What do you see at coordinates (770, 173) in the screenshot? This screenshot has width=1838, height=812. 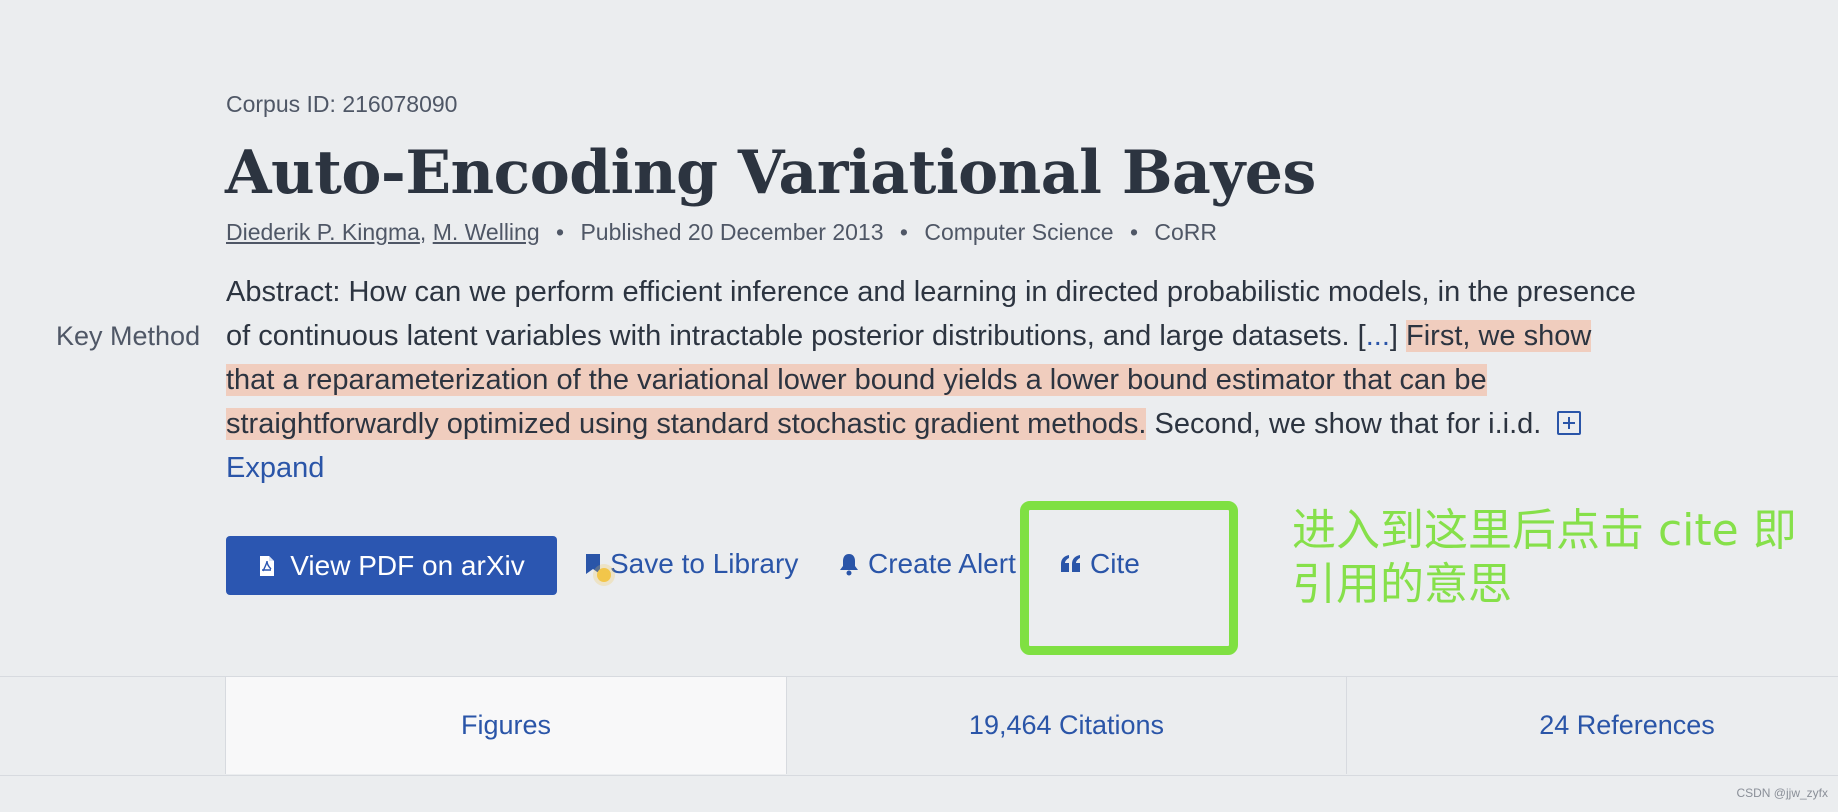 I see `paper-title: Auto-Encoding Variational Bayes` at bounding box center [770, 173].